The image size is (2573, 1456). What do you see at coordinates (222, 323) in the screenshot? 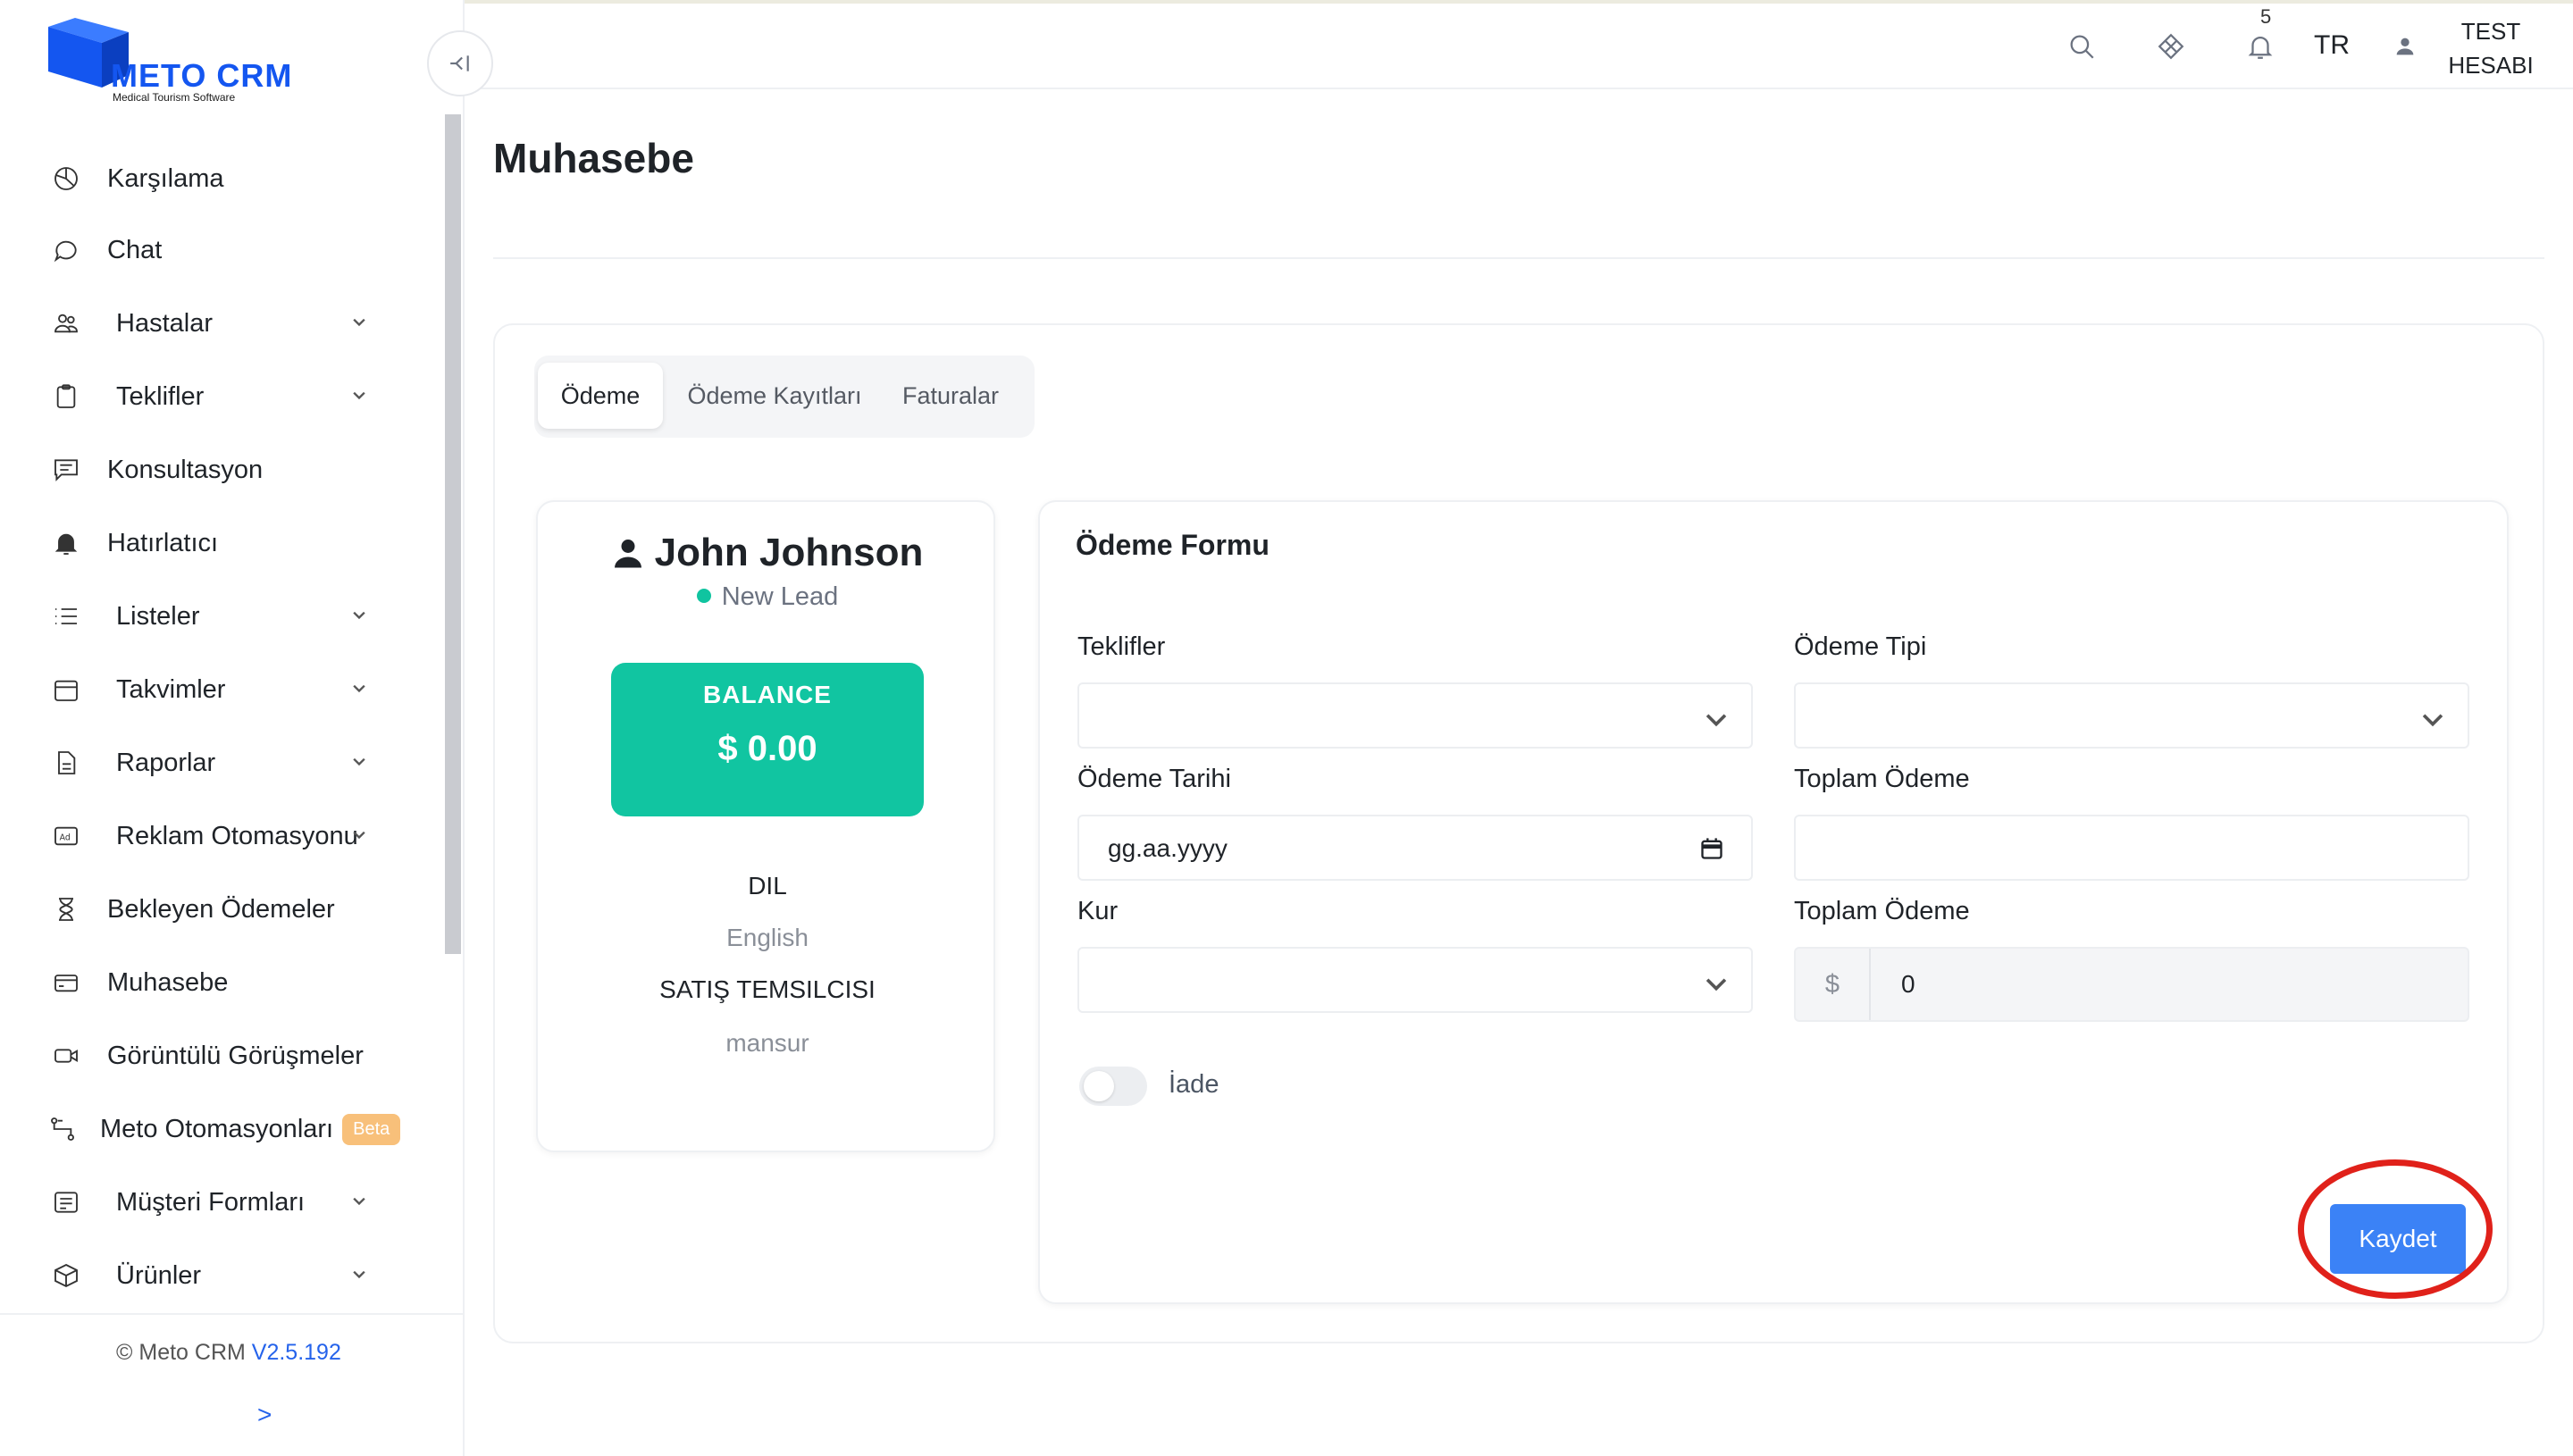
I see `sidebar-item-hastalar: Hastalar` at bounding box center [222, 323].